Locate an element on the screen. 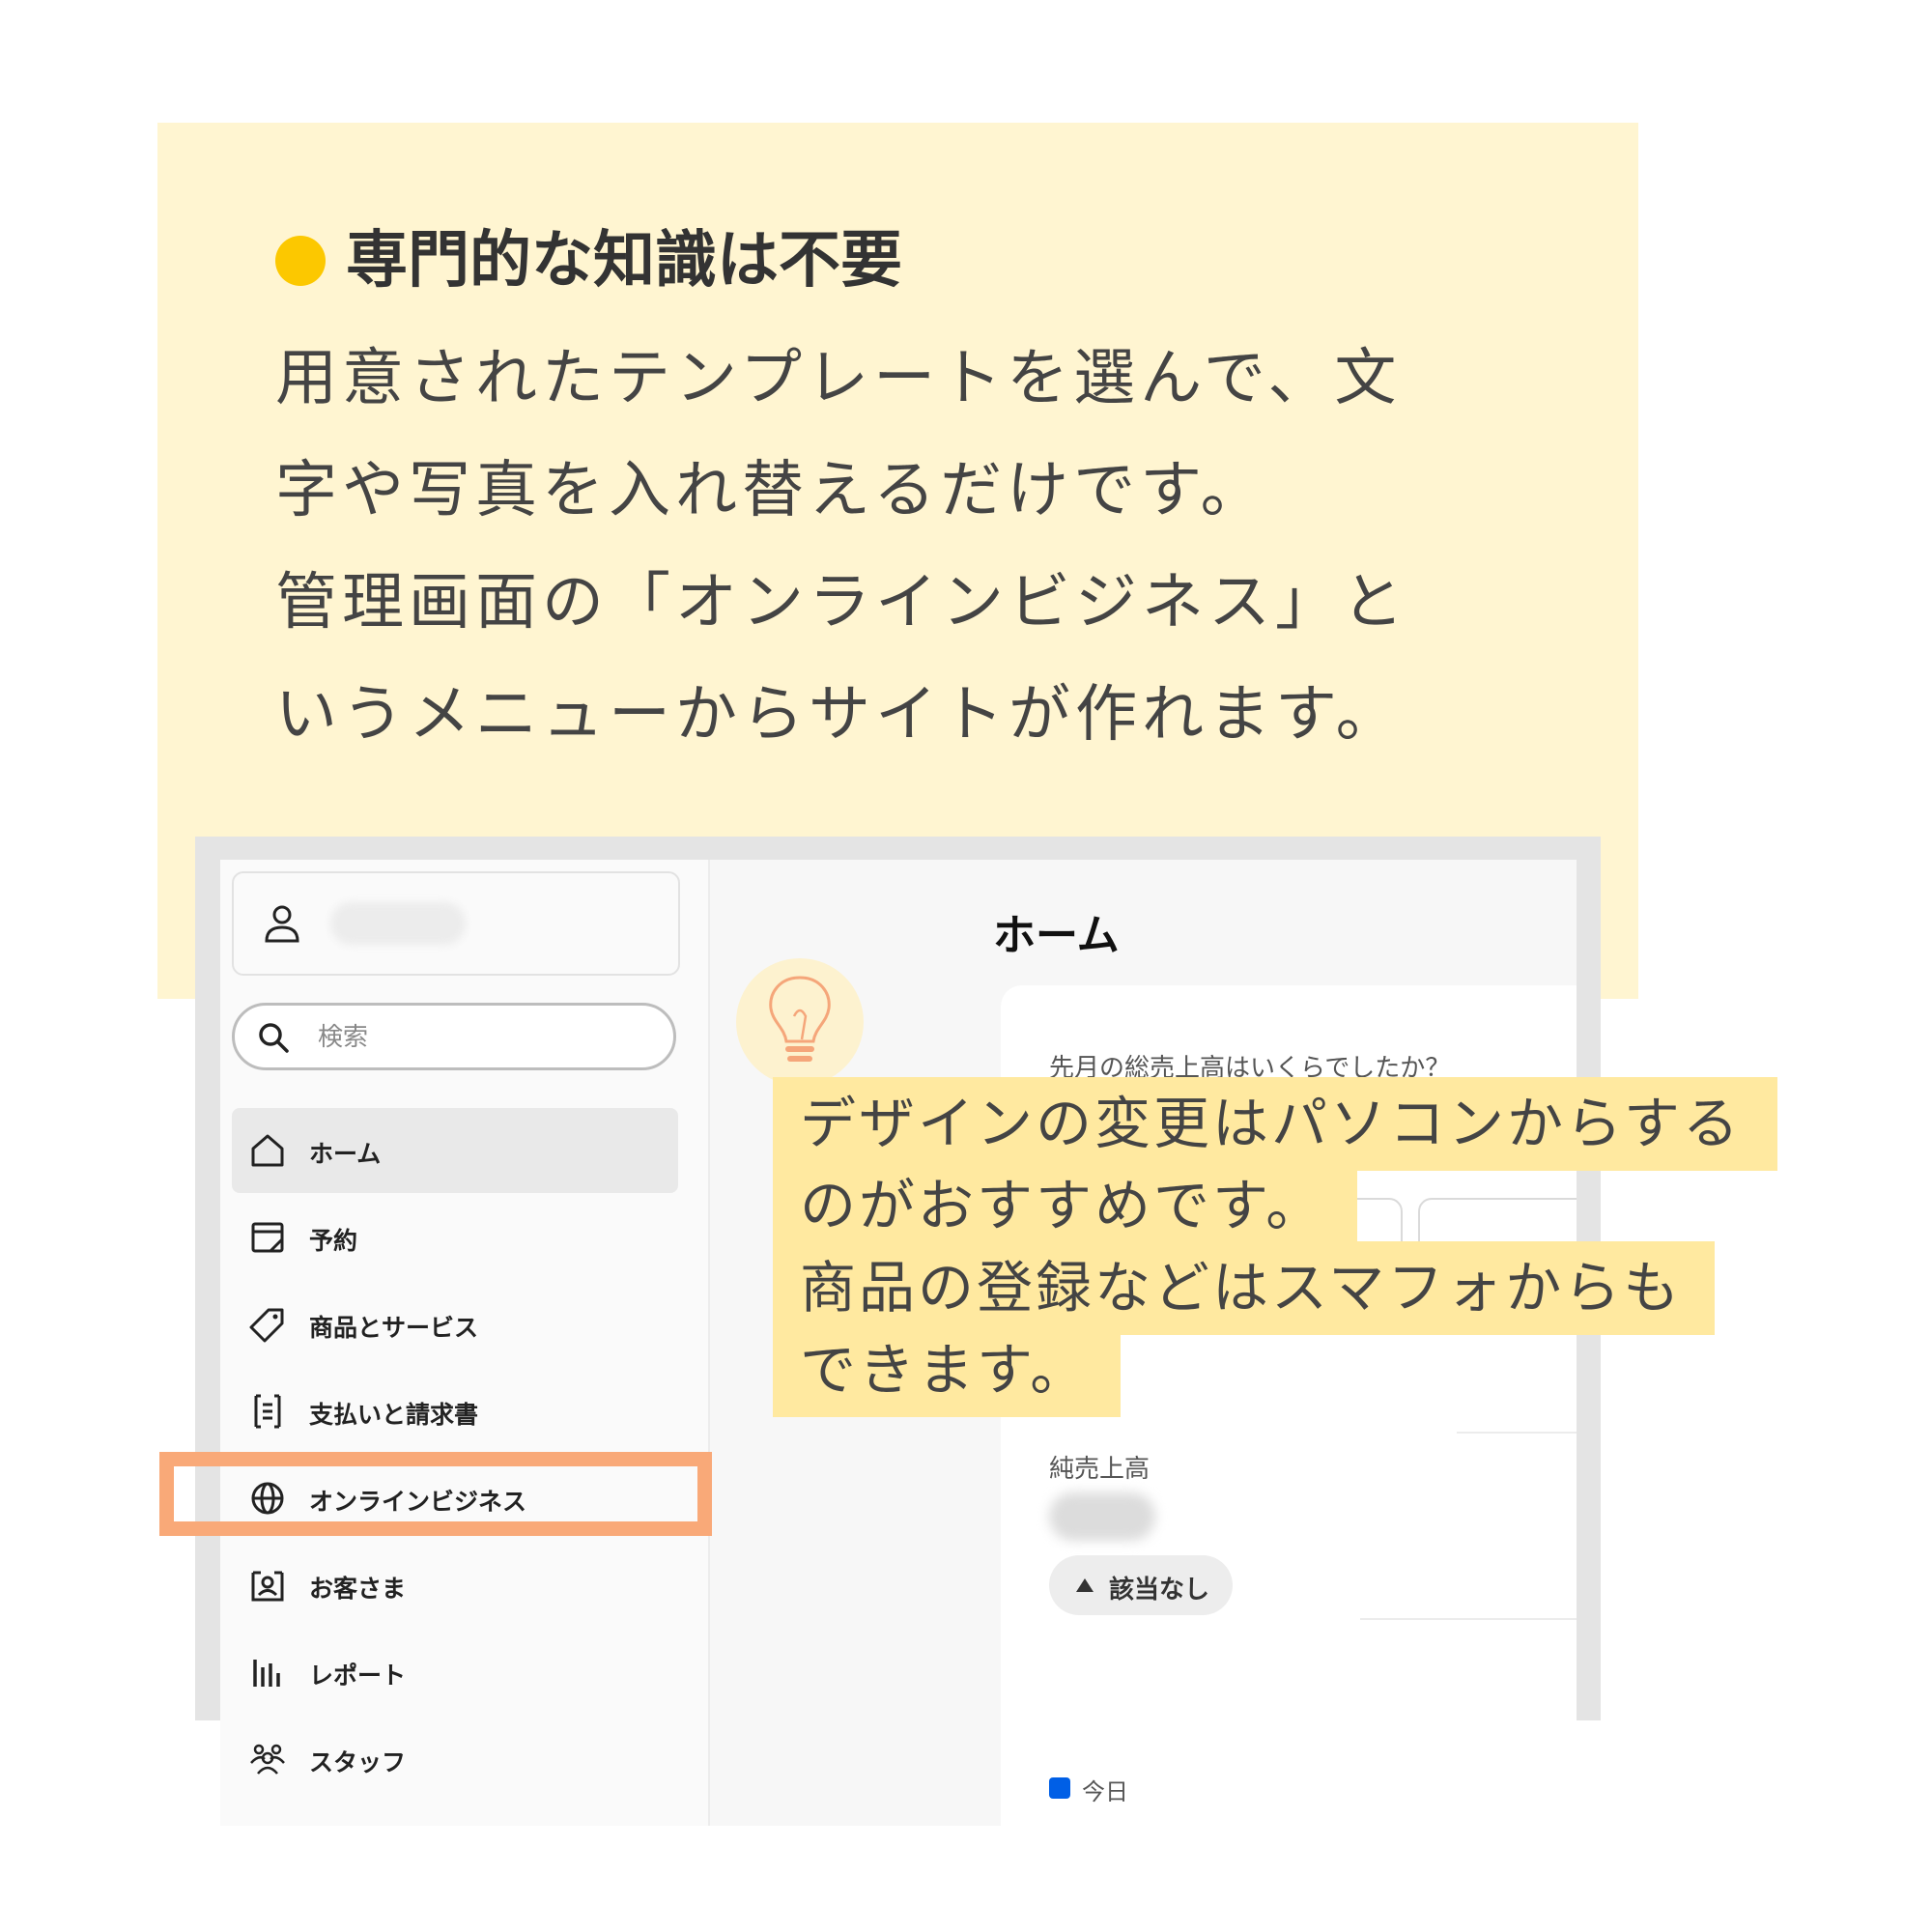 This screenshot has width=1932, height=1932. sidebar-item-label: 予約 is located at coordinates (333, 1241).